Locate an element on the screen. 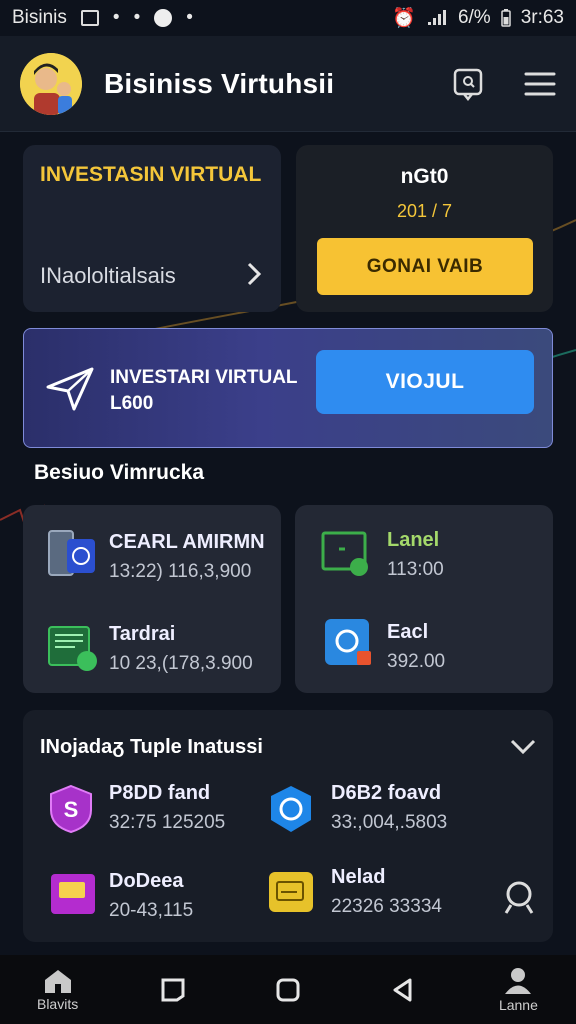 The image size is (576, 1024). phone-wallet-icon is located at coordinates (71, 553).